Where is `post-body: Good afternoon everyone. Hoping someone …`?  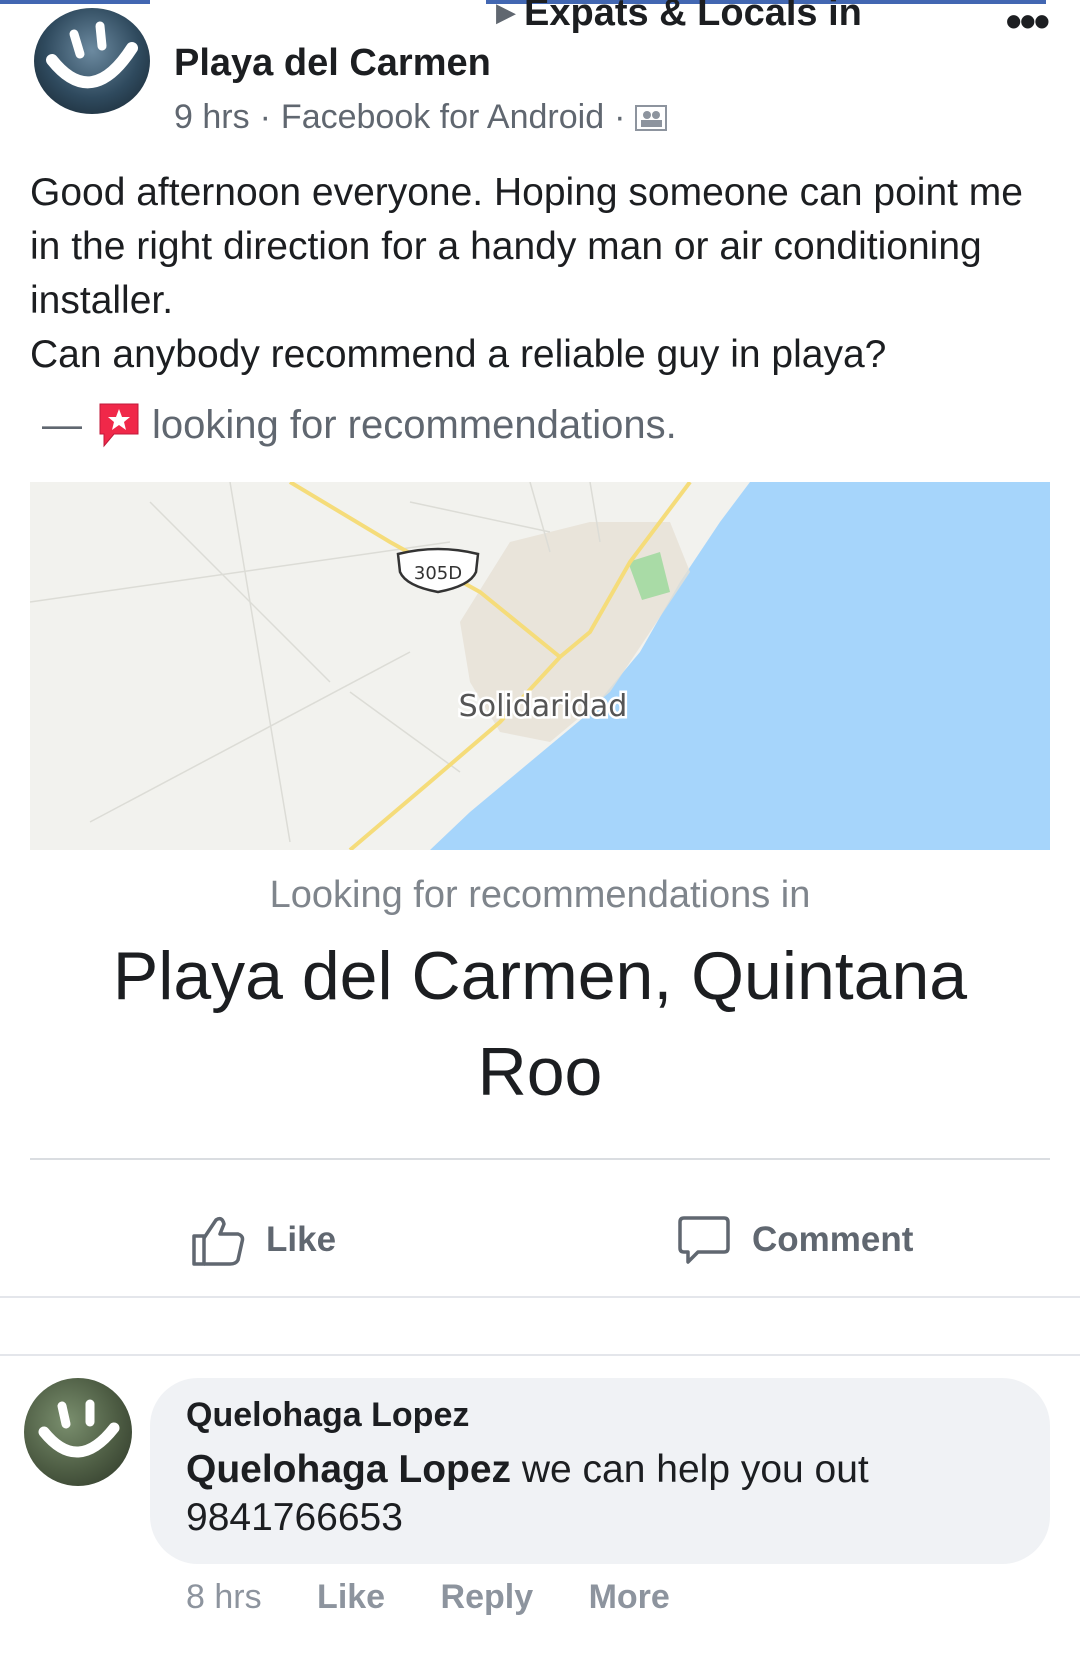 post-body: Good afternoon everyone. Hoping someone … is located at coordinates (540, 274).